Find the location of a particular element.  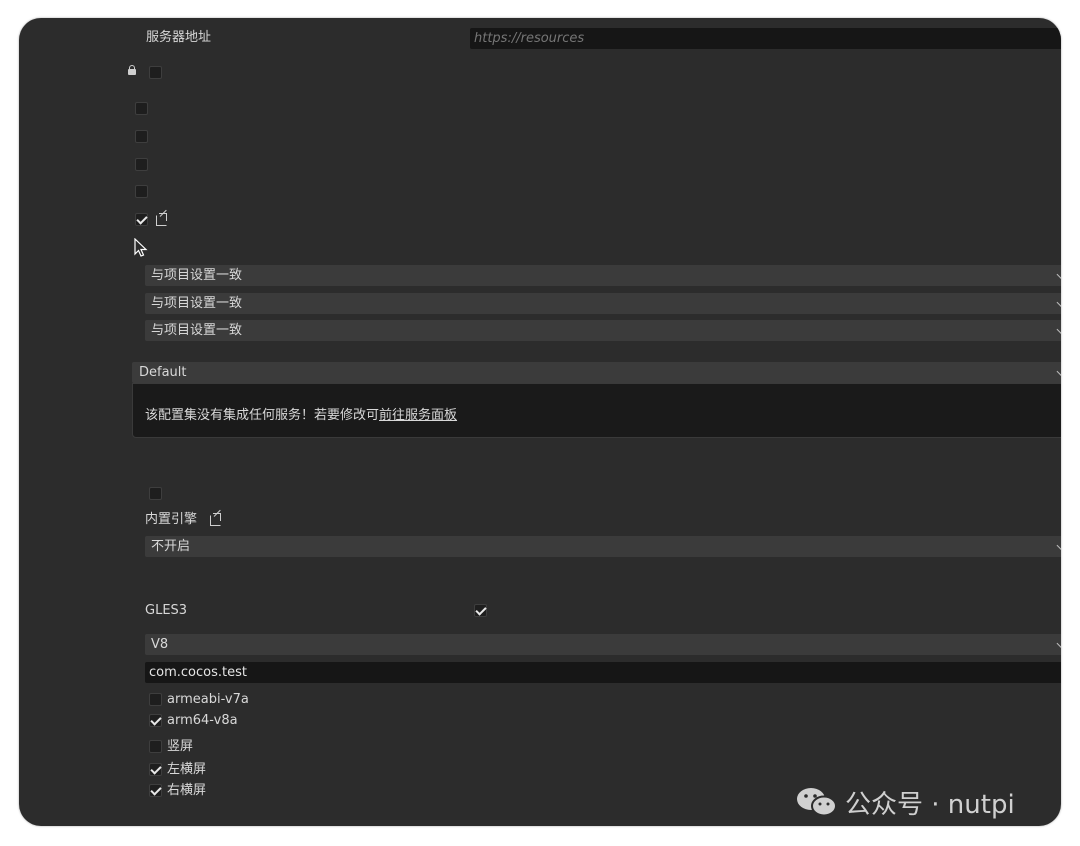

orientation-landscape-left-checkbox is located at coordinates (155, 769).